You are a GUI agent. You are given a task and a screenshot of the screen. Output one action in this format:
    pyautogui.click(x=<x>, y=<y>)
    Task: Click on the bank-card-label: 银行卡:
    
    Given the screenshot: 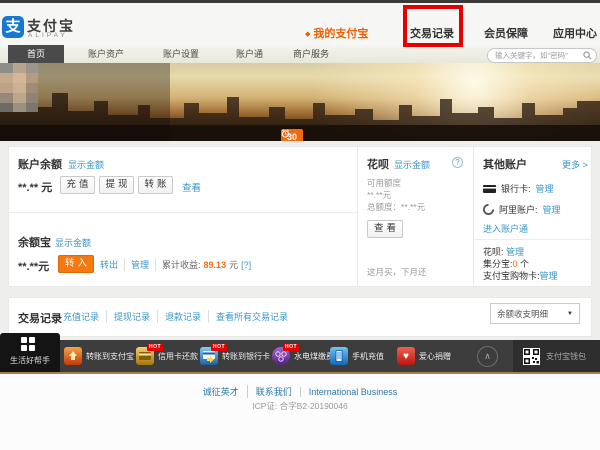 What is the action you would take?
    pyautogui.click(x=516, y=189)
    